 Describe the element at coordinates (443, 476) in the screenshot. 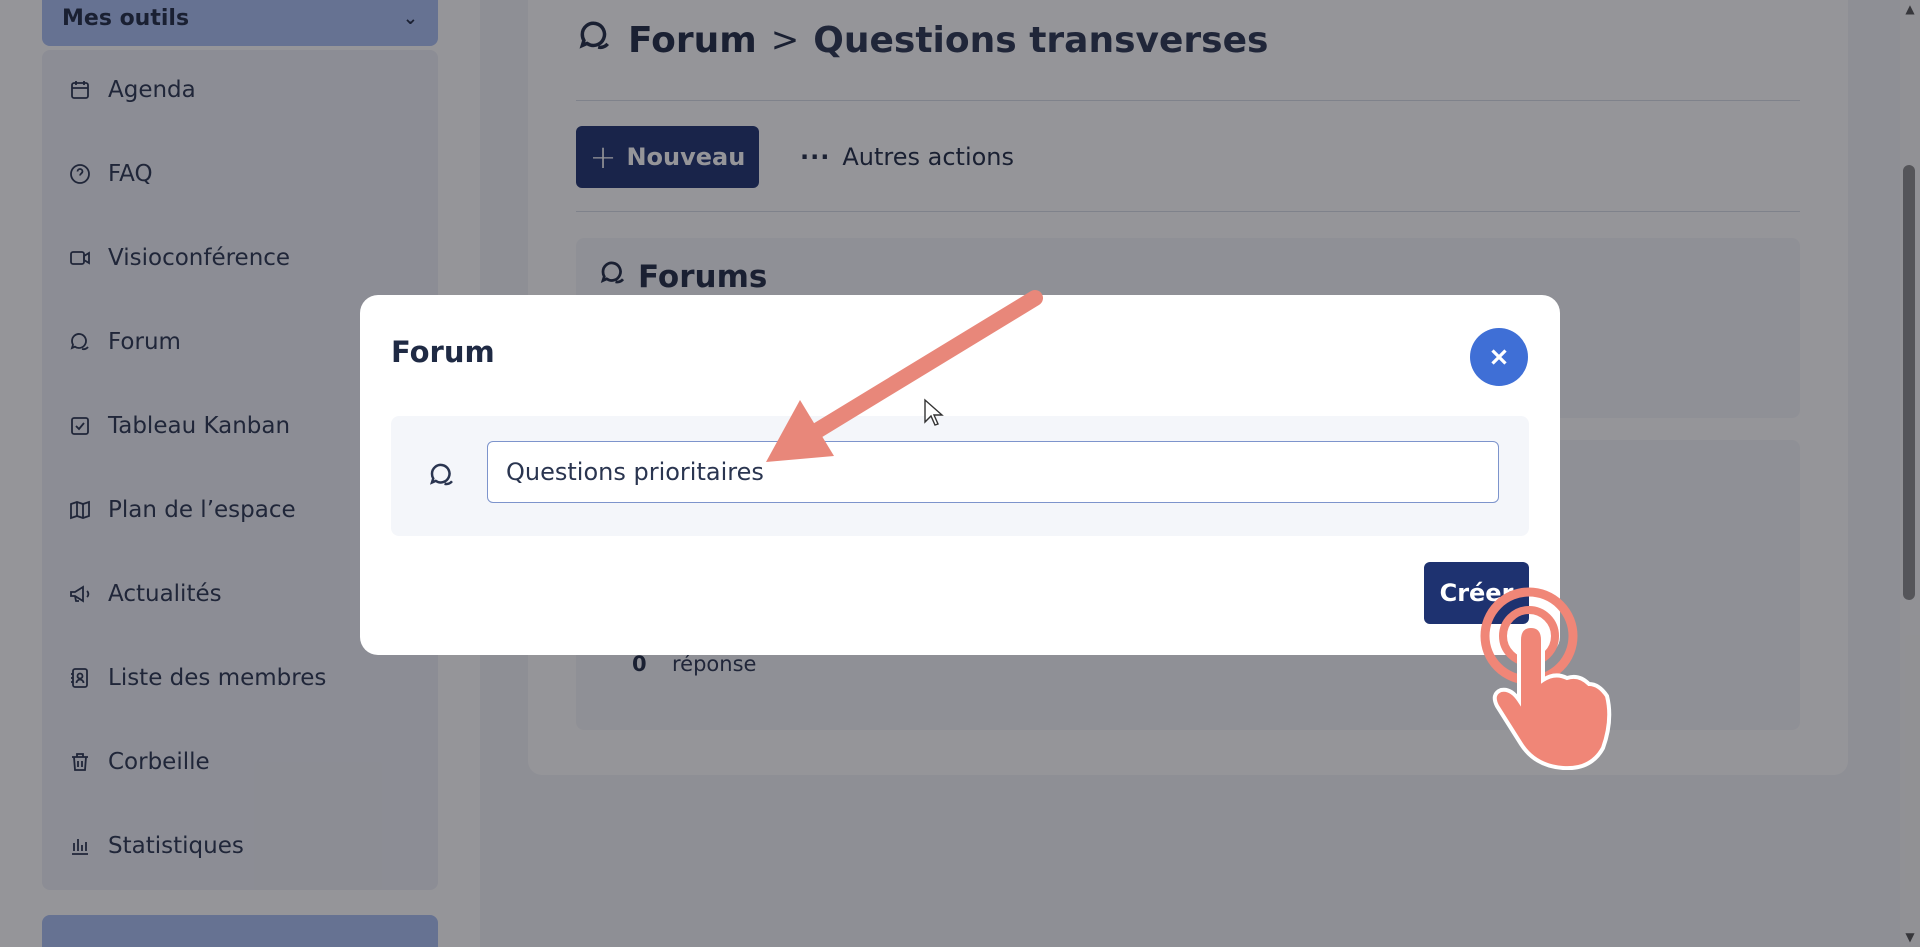

I see `chat-bubbles-icon` at that location.